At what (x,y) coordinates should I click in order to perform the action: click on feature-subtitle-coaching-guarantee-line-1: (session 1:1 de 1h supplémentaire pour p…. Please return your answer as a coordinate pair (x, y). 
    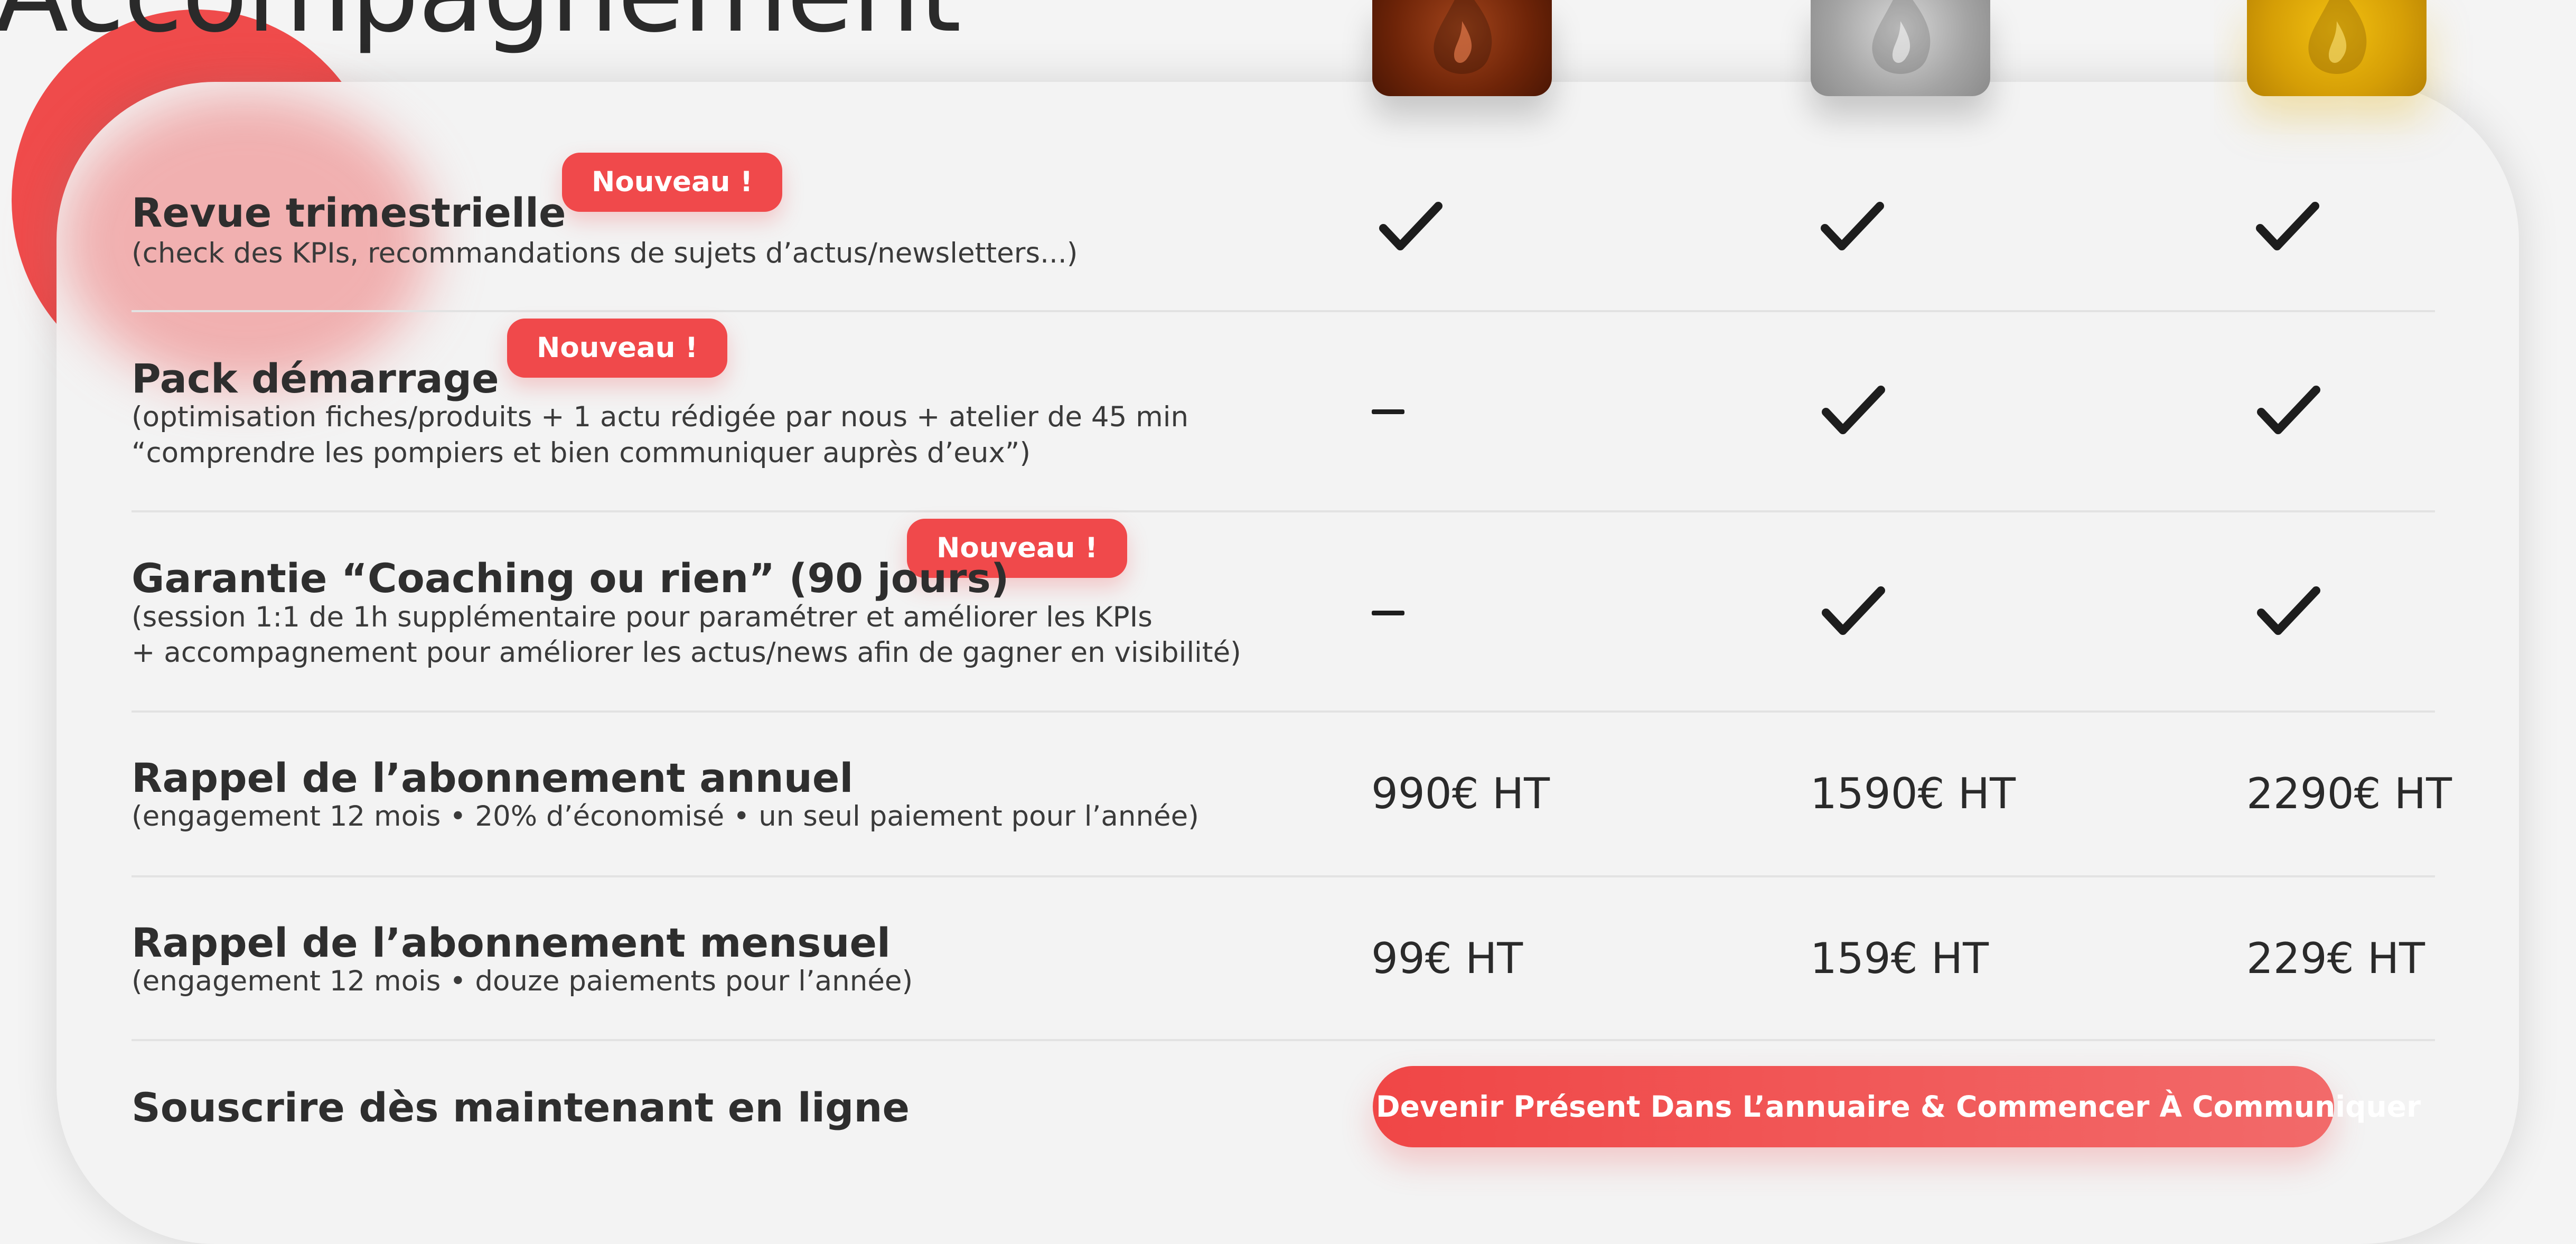
    Looking at the image, I should click on (642, 617).